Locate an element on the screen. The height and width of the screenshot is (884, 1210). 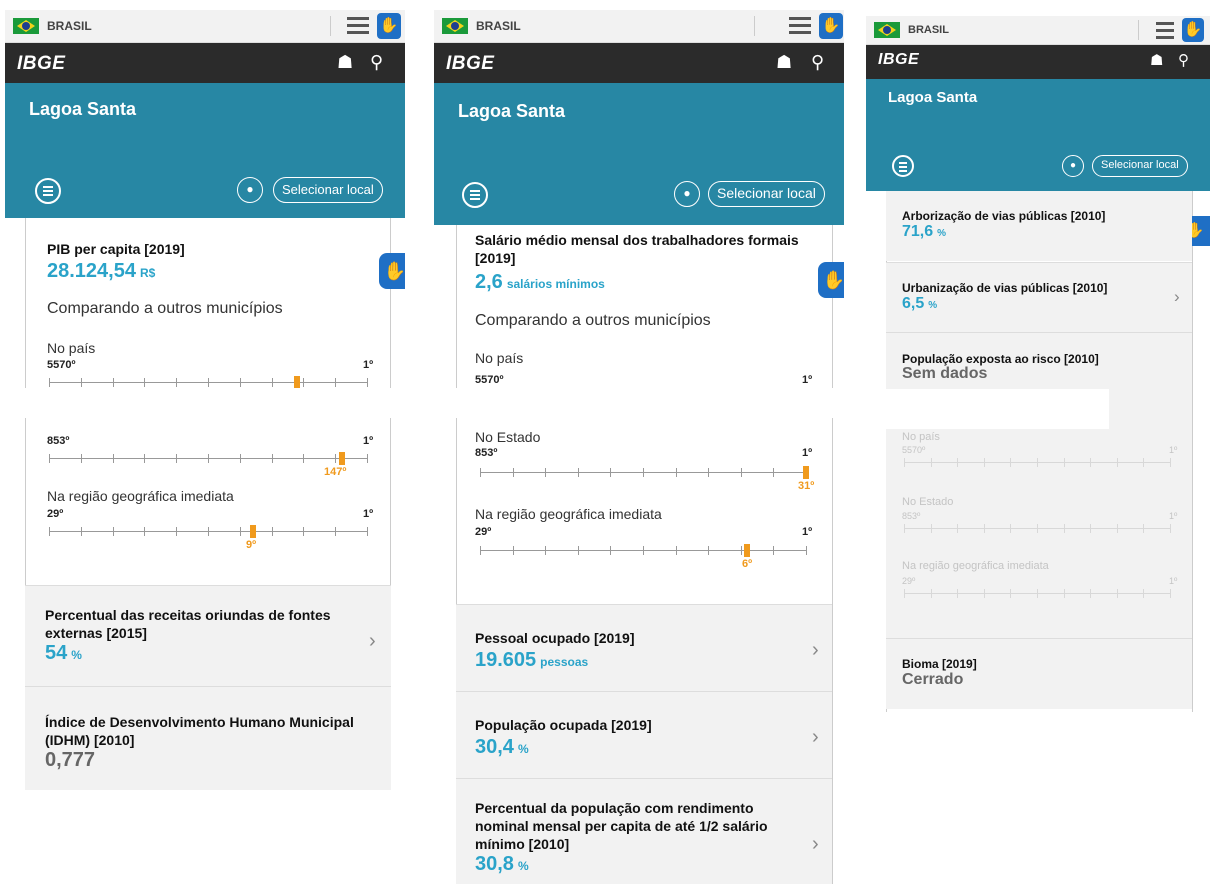
indicator-row: População ocupada [2019] 30,4% › is located at coordinates (644, 734).